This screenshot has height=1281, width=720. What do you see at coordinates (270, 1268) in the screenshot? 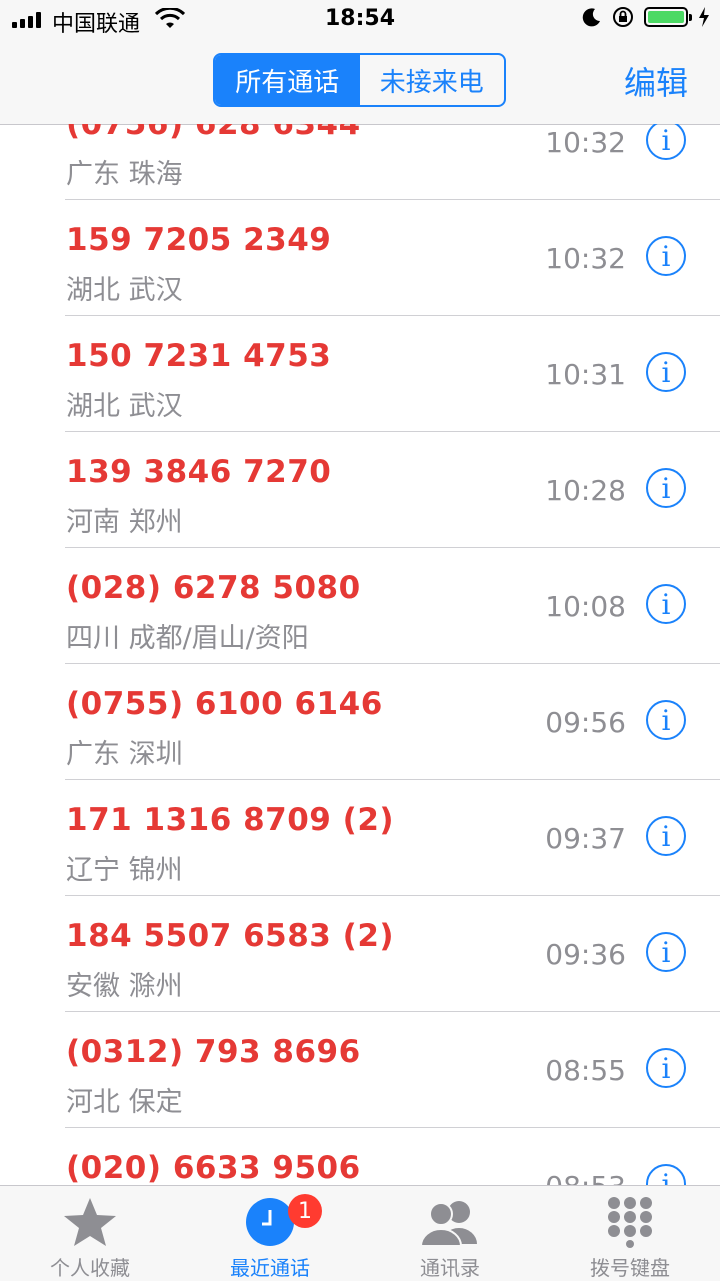
I see `tab-label: 最近通话` at bounding box center [270, 1268].